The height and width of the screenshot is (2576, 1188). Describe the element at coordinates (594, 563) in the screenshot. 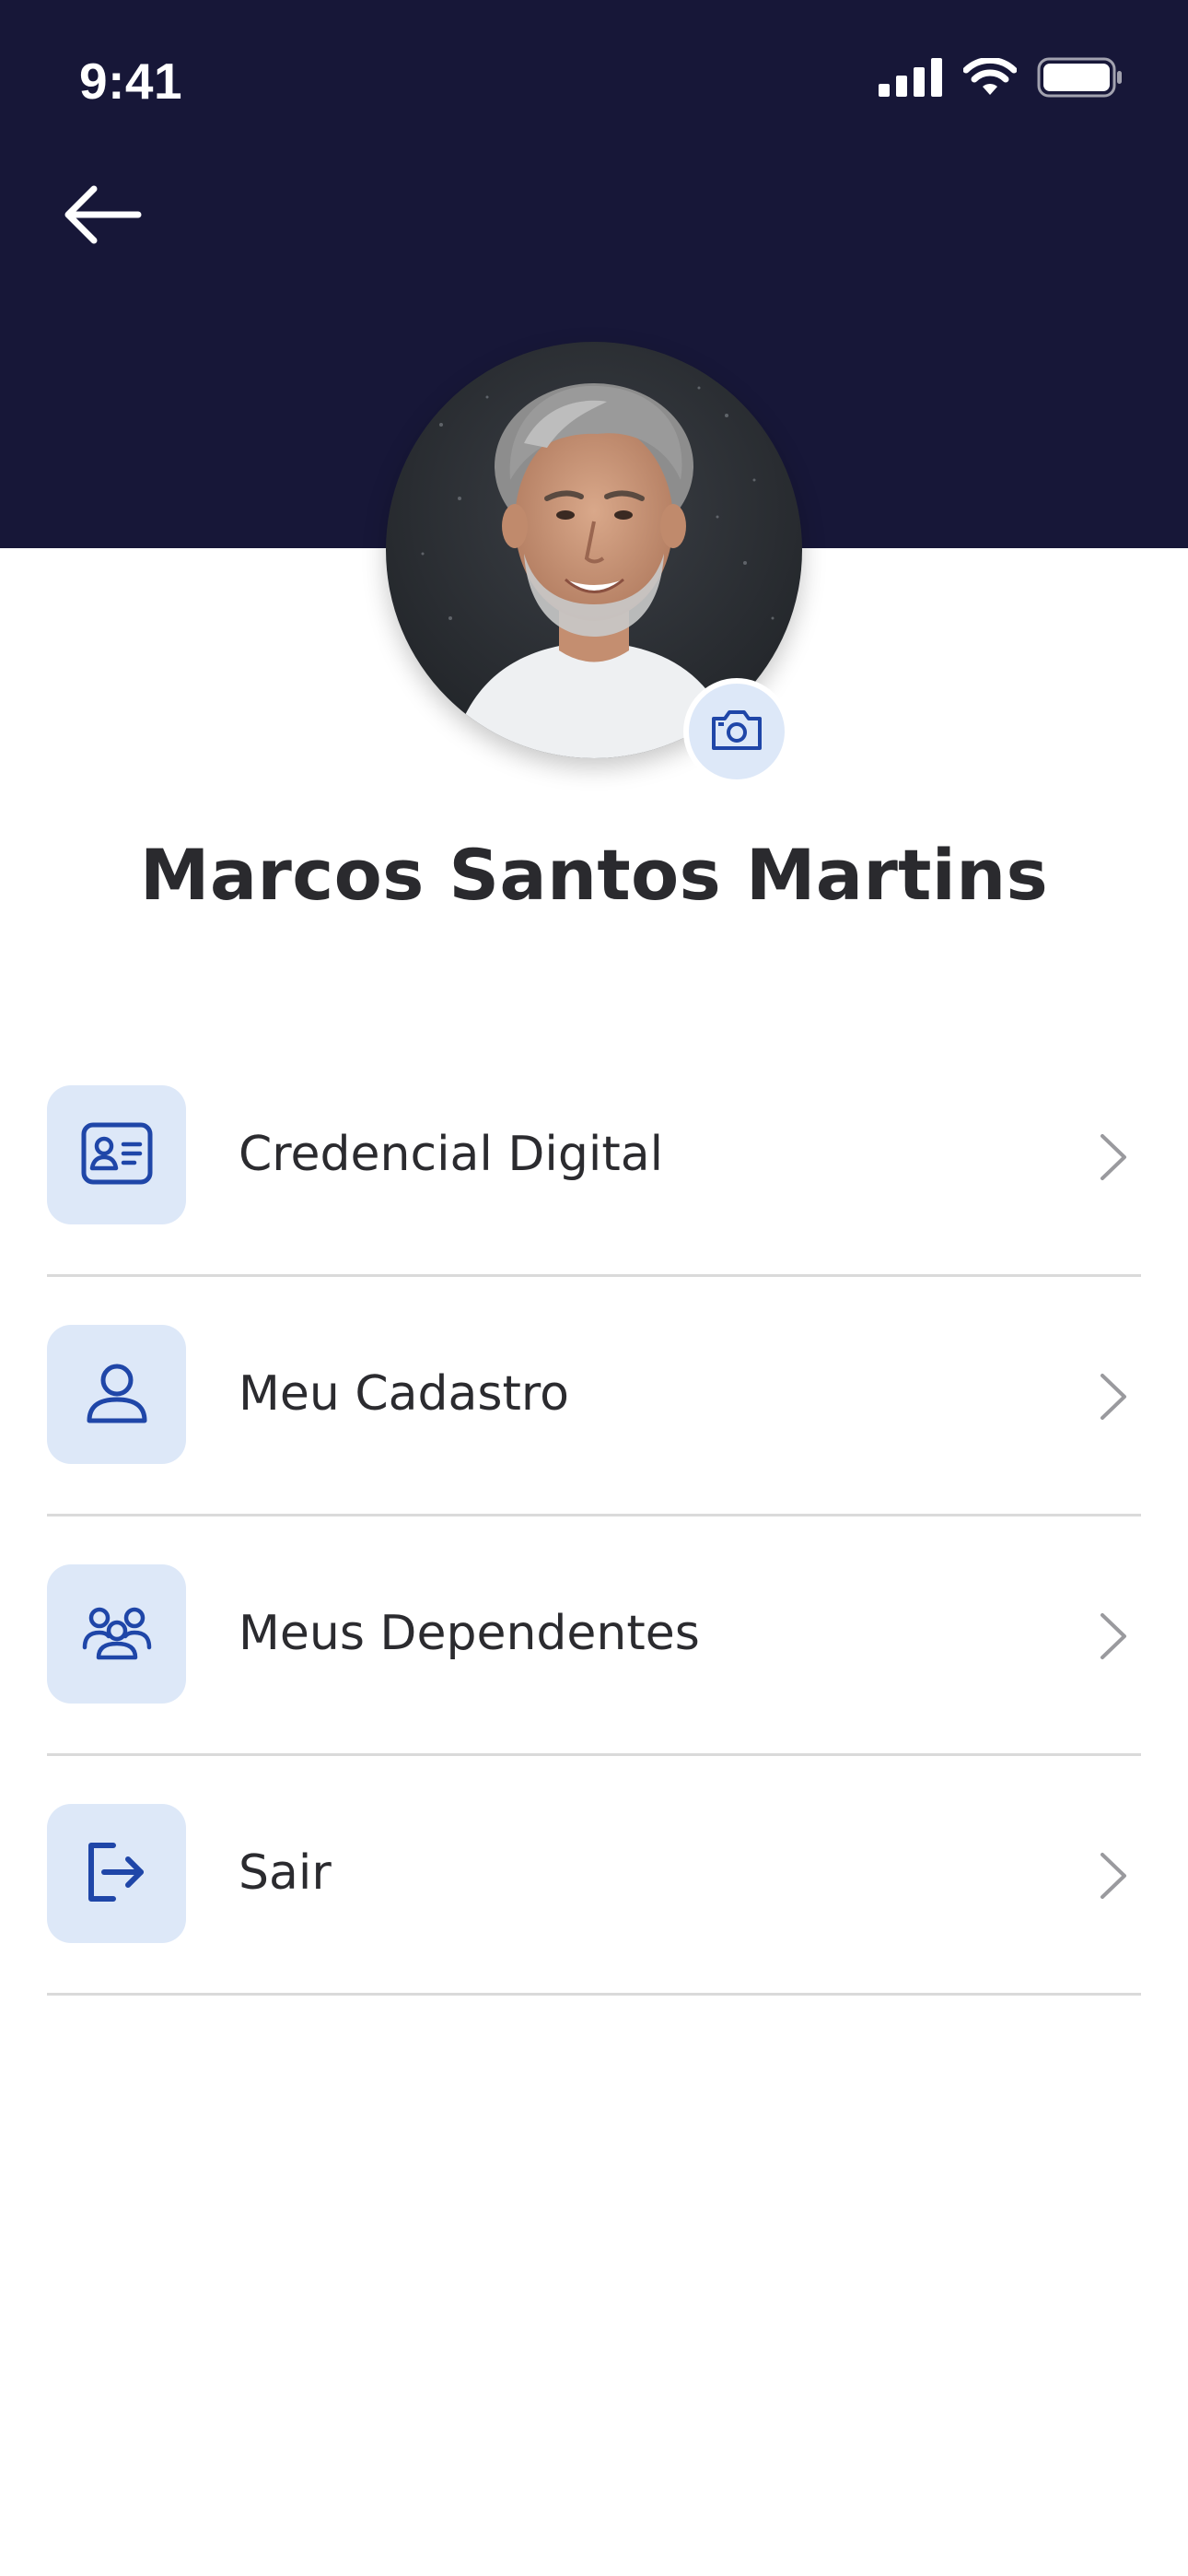

I see `avatar-container` at that location.